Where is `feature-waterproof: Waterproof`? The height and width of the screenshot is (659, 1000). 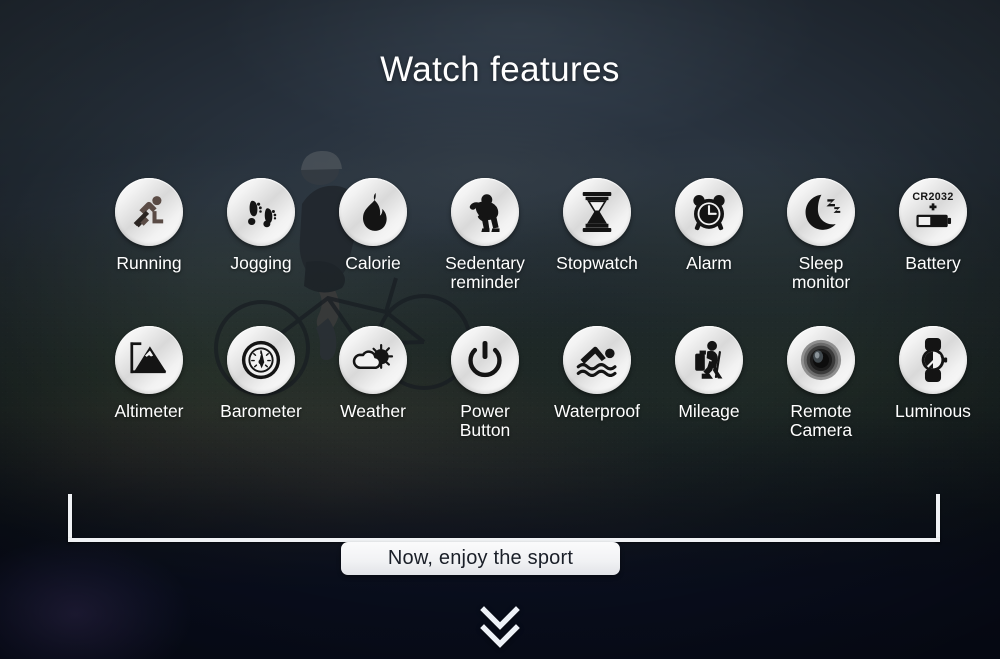 feature-waterproof: Waterproof is located at coordinates (597, 383).